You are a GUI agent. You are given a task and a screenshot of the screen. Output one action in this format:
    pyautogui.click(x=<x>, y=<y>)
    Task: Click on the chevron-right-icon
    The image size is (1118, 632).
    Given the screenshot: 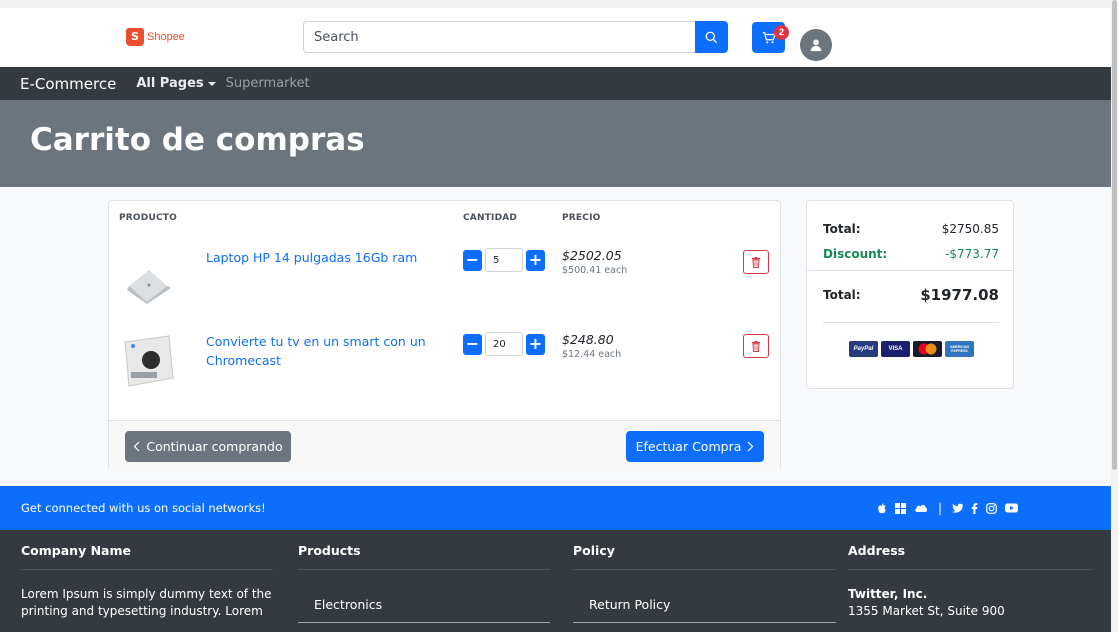 What is the action you would take?
    pyautogui.click(x=750, y=446)
    